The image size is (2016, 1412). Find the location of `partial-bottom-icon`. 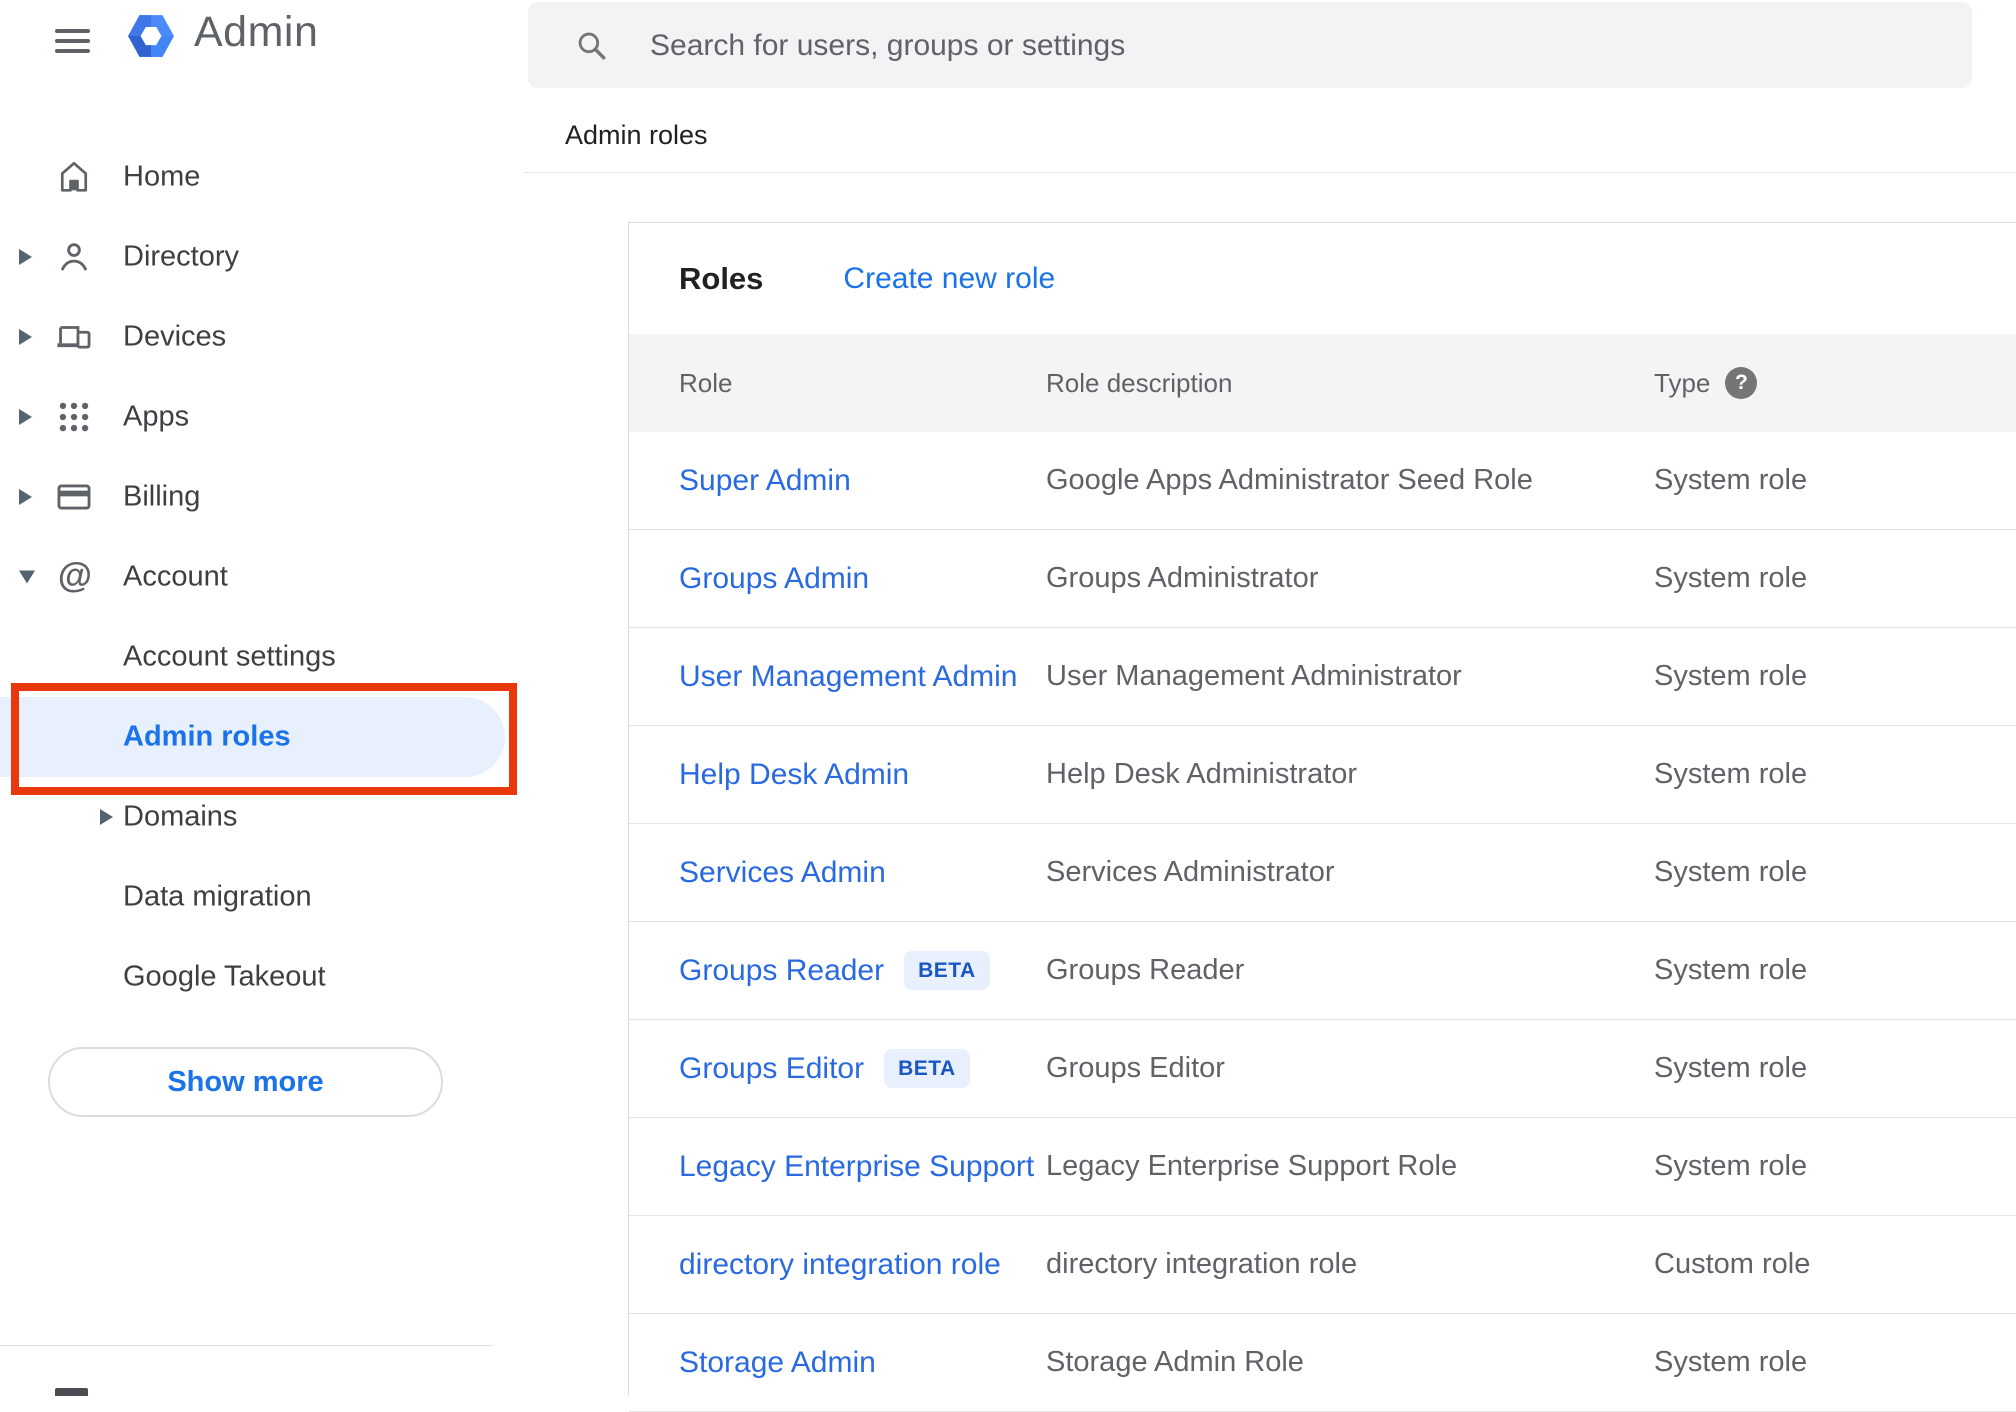

partial-bottom-icon is located at coordinates (71, 1392).